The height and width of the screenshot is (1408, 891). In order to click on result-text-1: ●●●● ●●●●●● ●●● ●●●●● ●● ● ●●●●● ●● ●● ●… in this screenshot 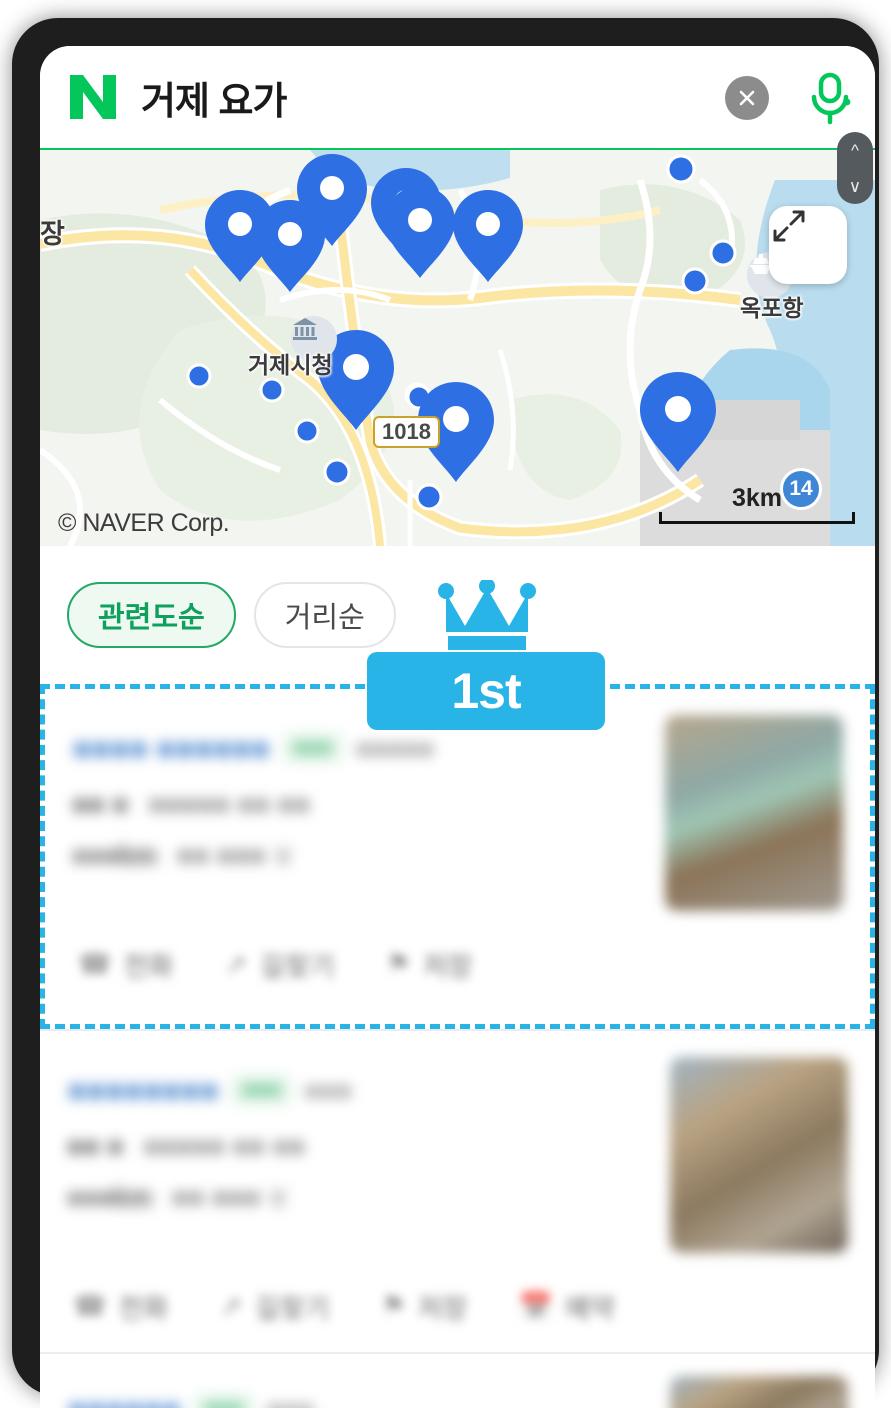, I will do `click(357, 813)`.